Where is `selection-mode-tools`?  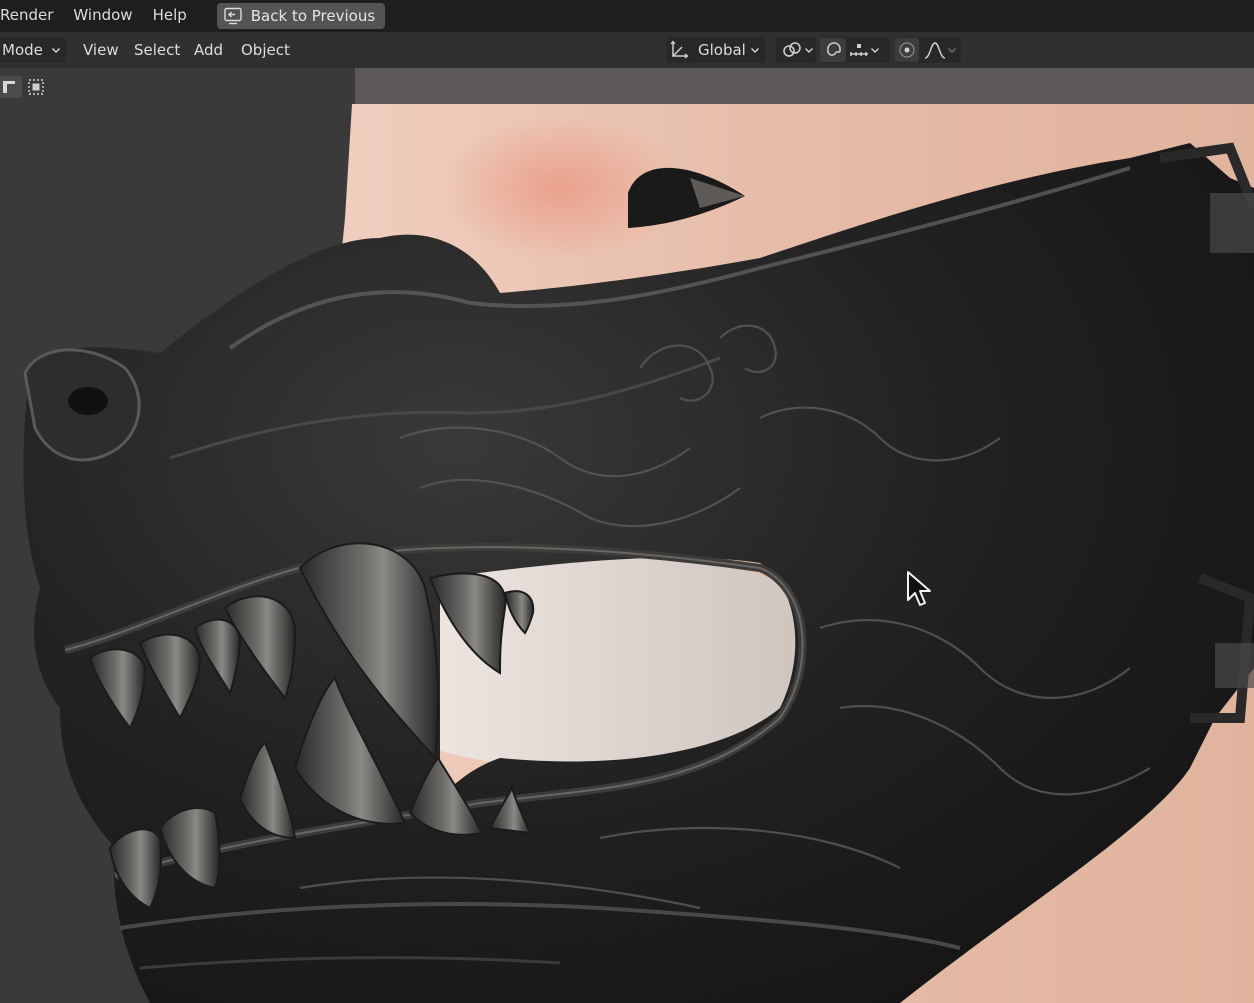
selection-mode-tools is located at coordinates (24, 87).